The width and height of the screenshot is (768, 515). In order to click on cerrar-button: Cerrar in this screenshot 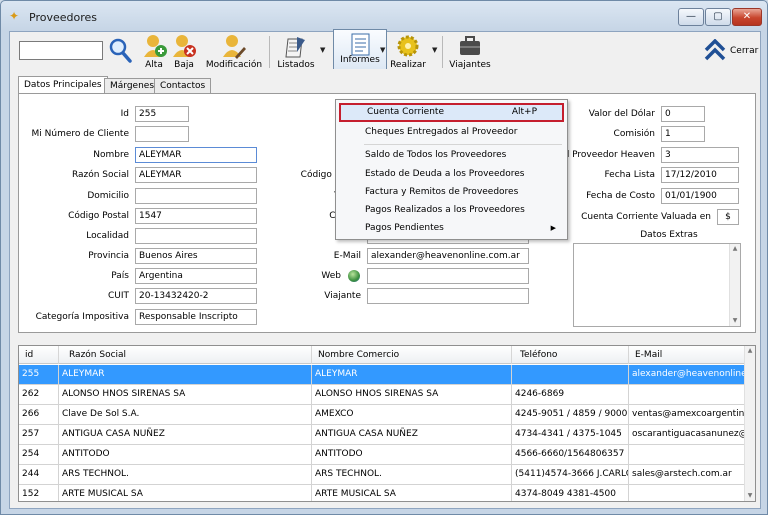, I will do `click(732, 53)`.